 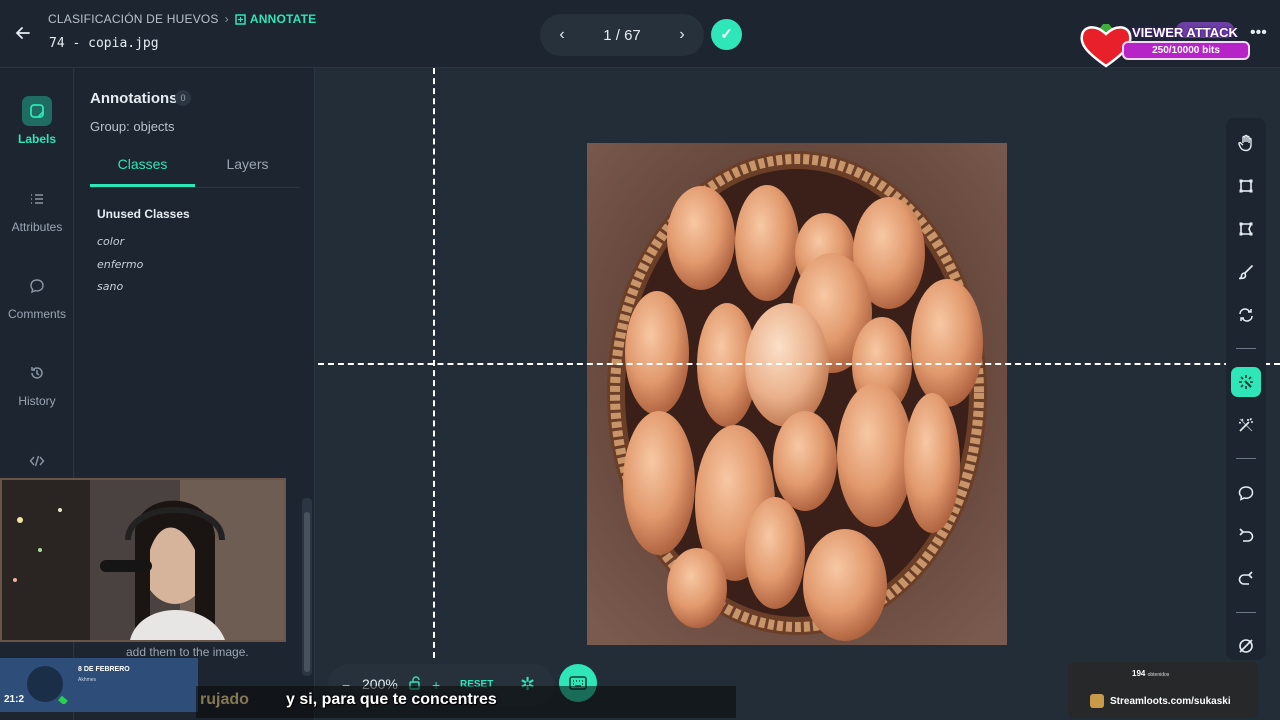 What do you see at coordinates (799, 364) in the screenshot?
I see `crosshair-horizontal` at bounding box center [799, 364].